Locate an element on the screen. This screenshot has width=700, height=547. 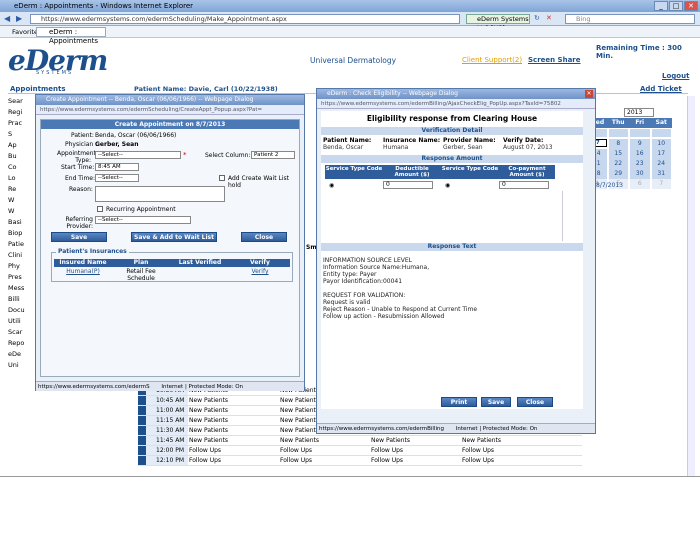
certificate-badge: eDerm Systems LLC [US] is located at coordinates (498, 23).